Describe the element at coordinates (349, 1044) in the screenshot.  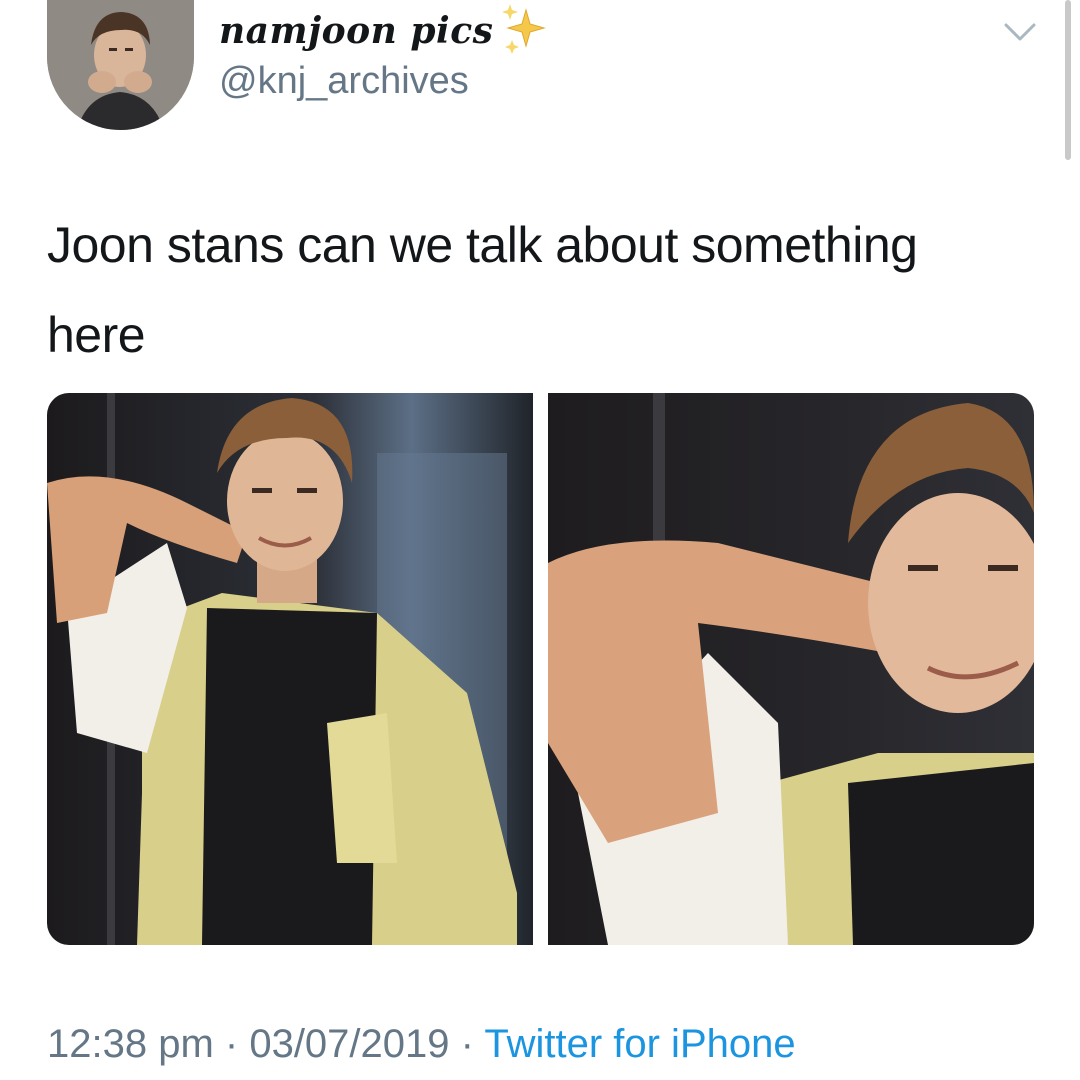
I see `tweet-date: 03/07/2019` at that location.